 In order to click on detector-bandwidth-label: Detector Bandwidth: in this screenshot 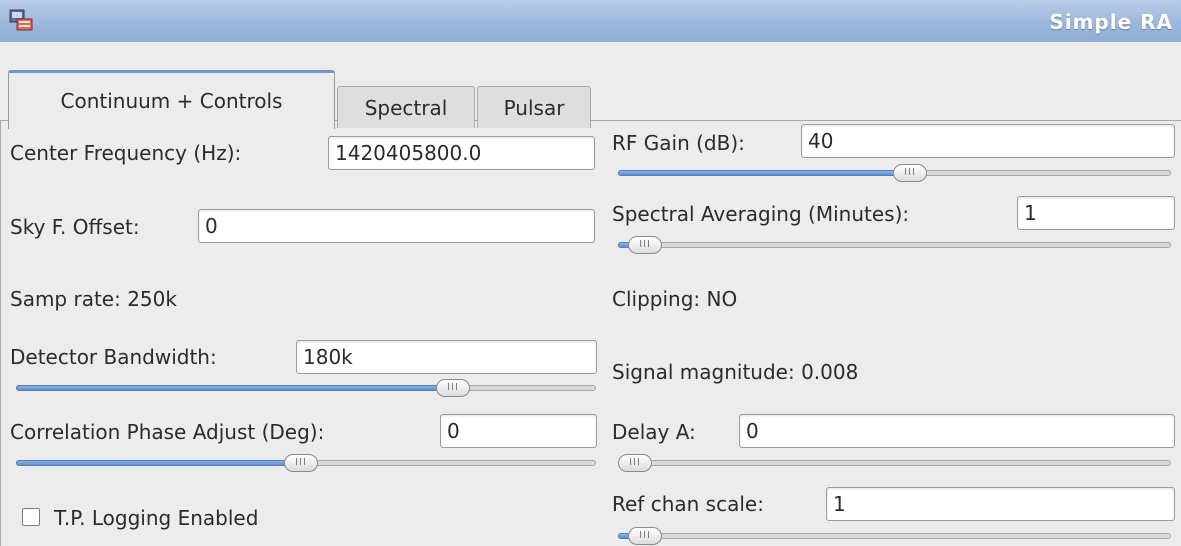, I will do `click(113, 357)`.